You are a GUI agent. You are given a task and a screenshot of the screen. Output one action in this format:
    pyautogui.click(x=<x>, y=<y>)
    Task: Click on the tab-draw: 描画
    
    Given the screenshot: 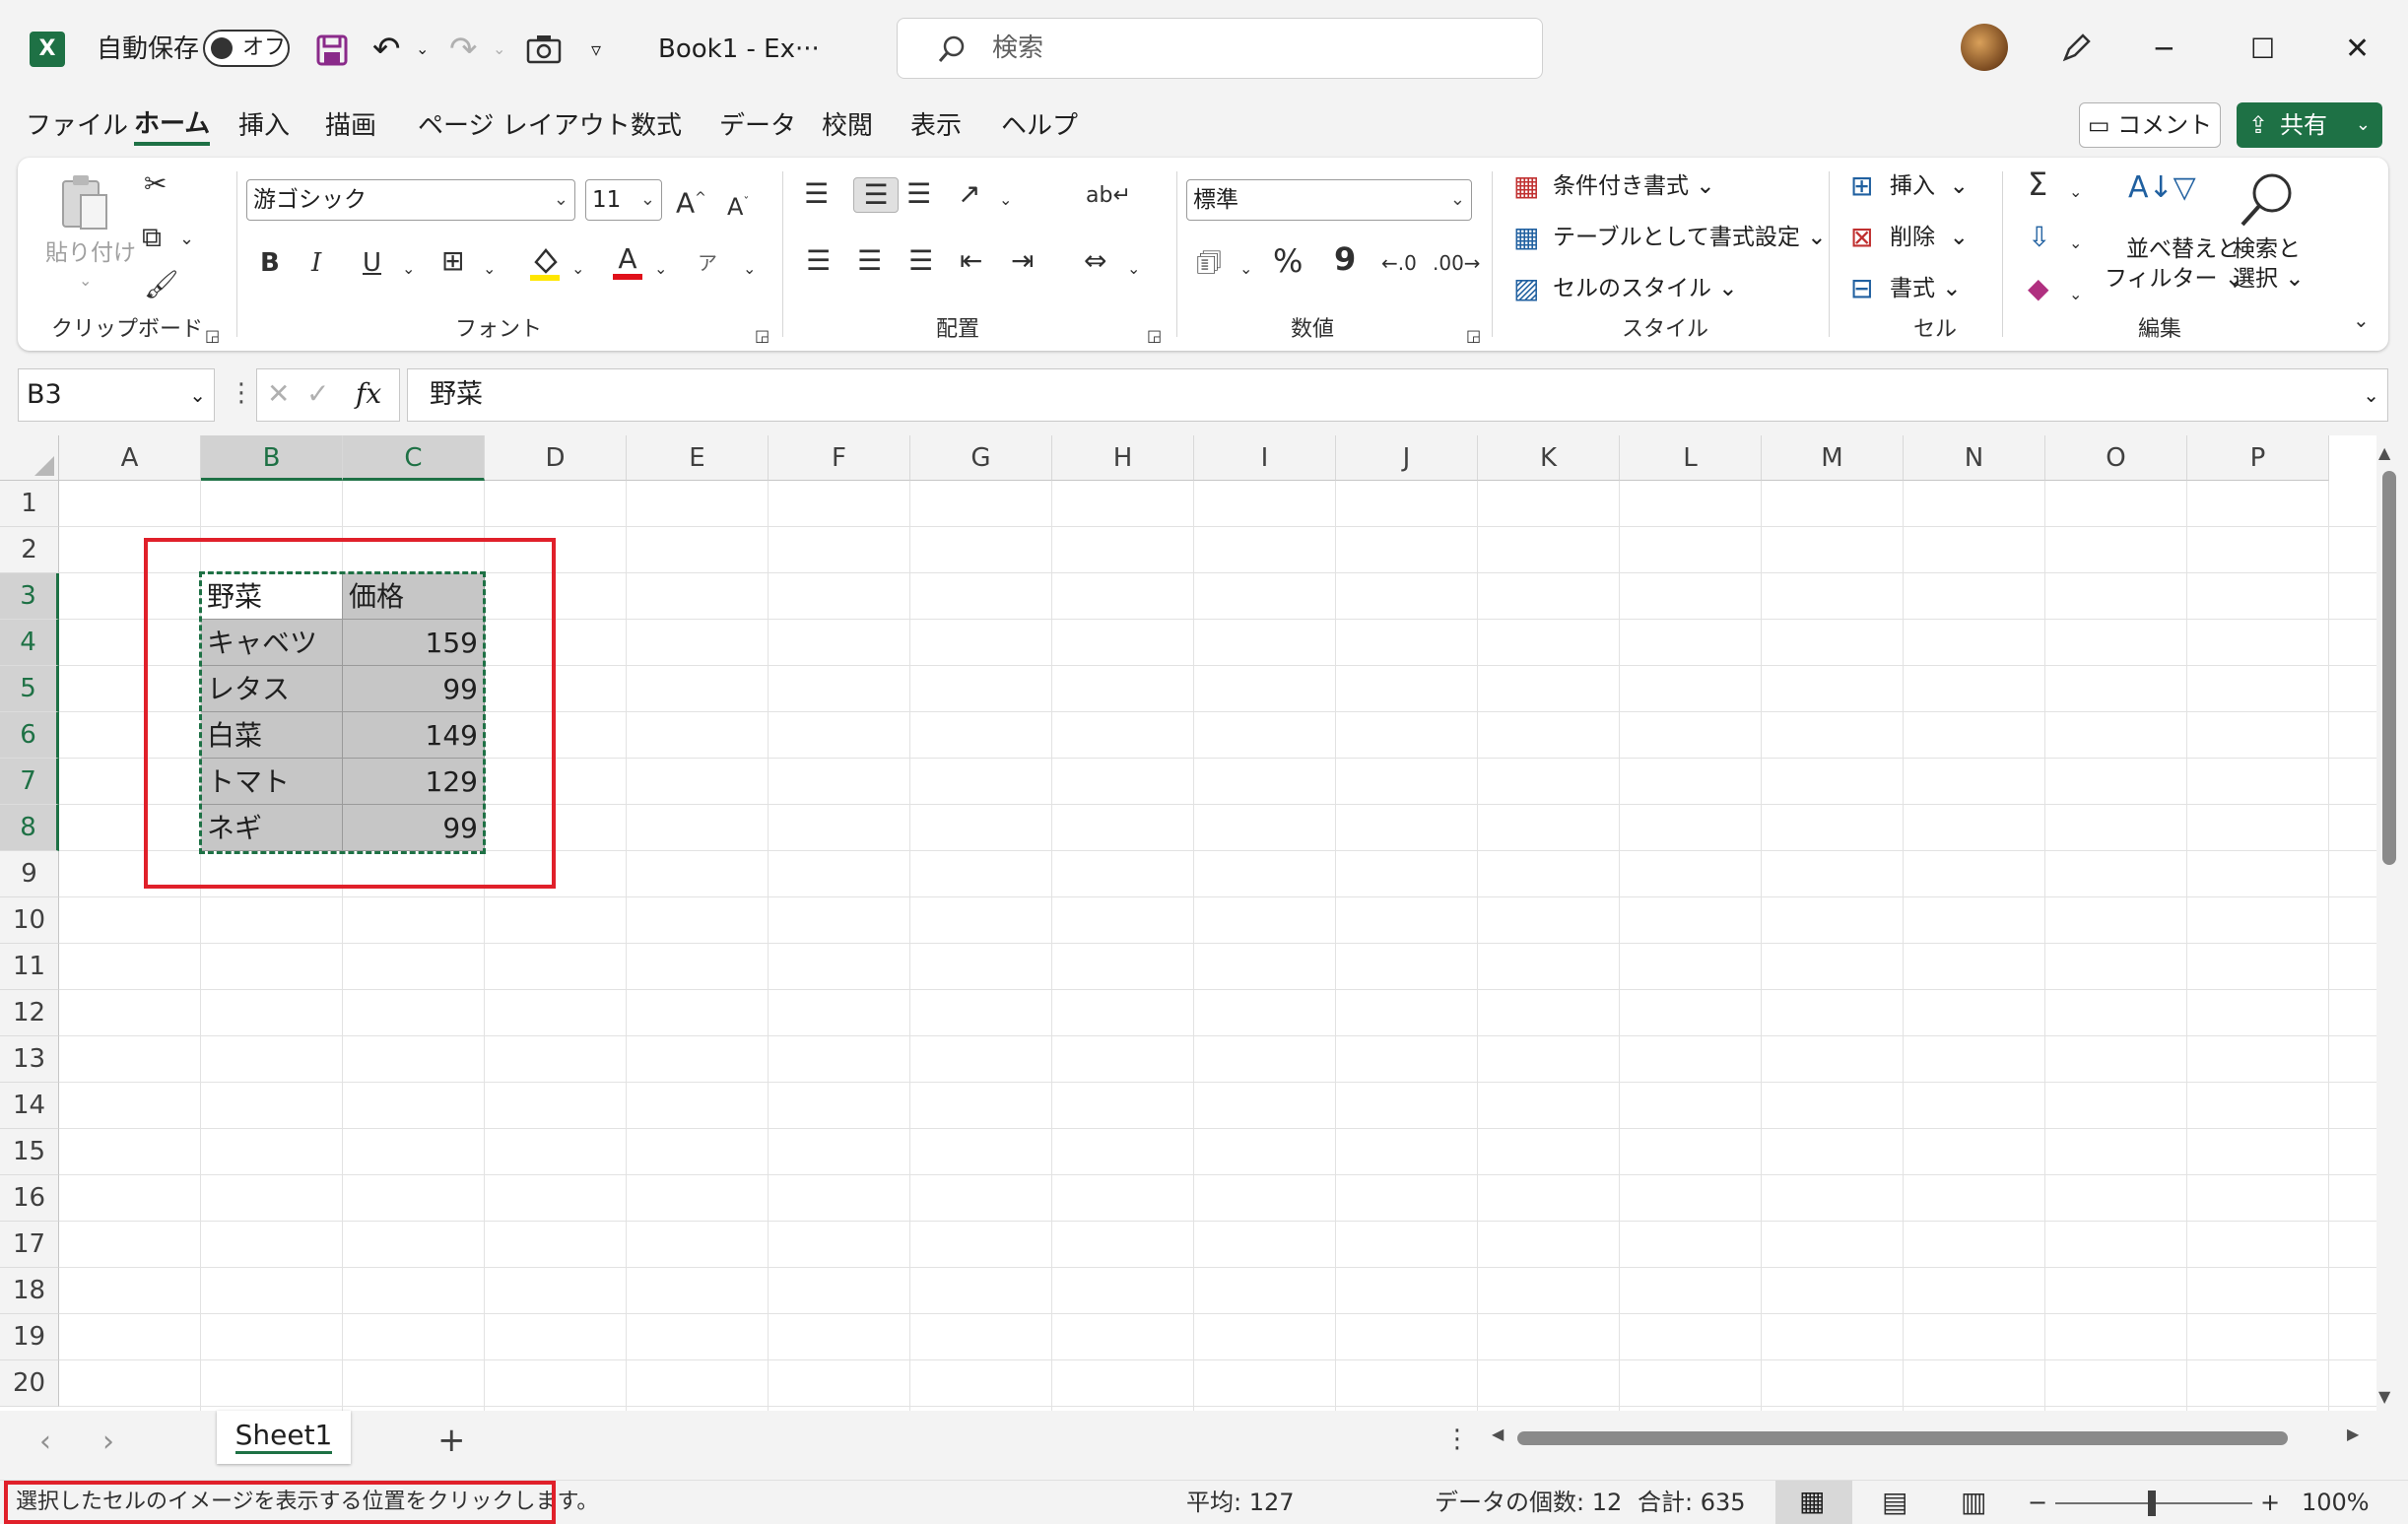 What is the action you would take?
    pyautogui.click(x=350, y=126)
    